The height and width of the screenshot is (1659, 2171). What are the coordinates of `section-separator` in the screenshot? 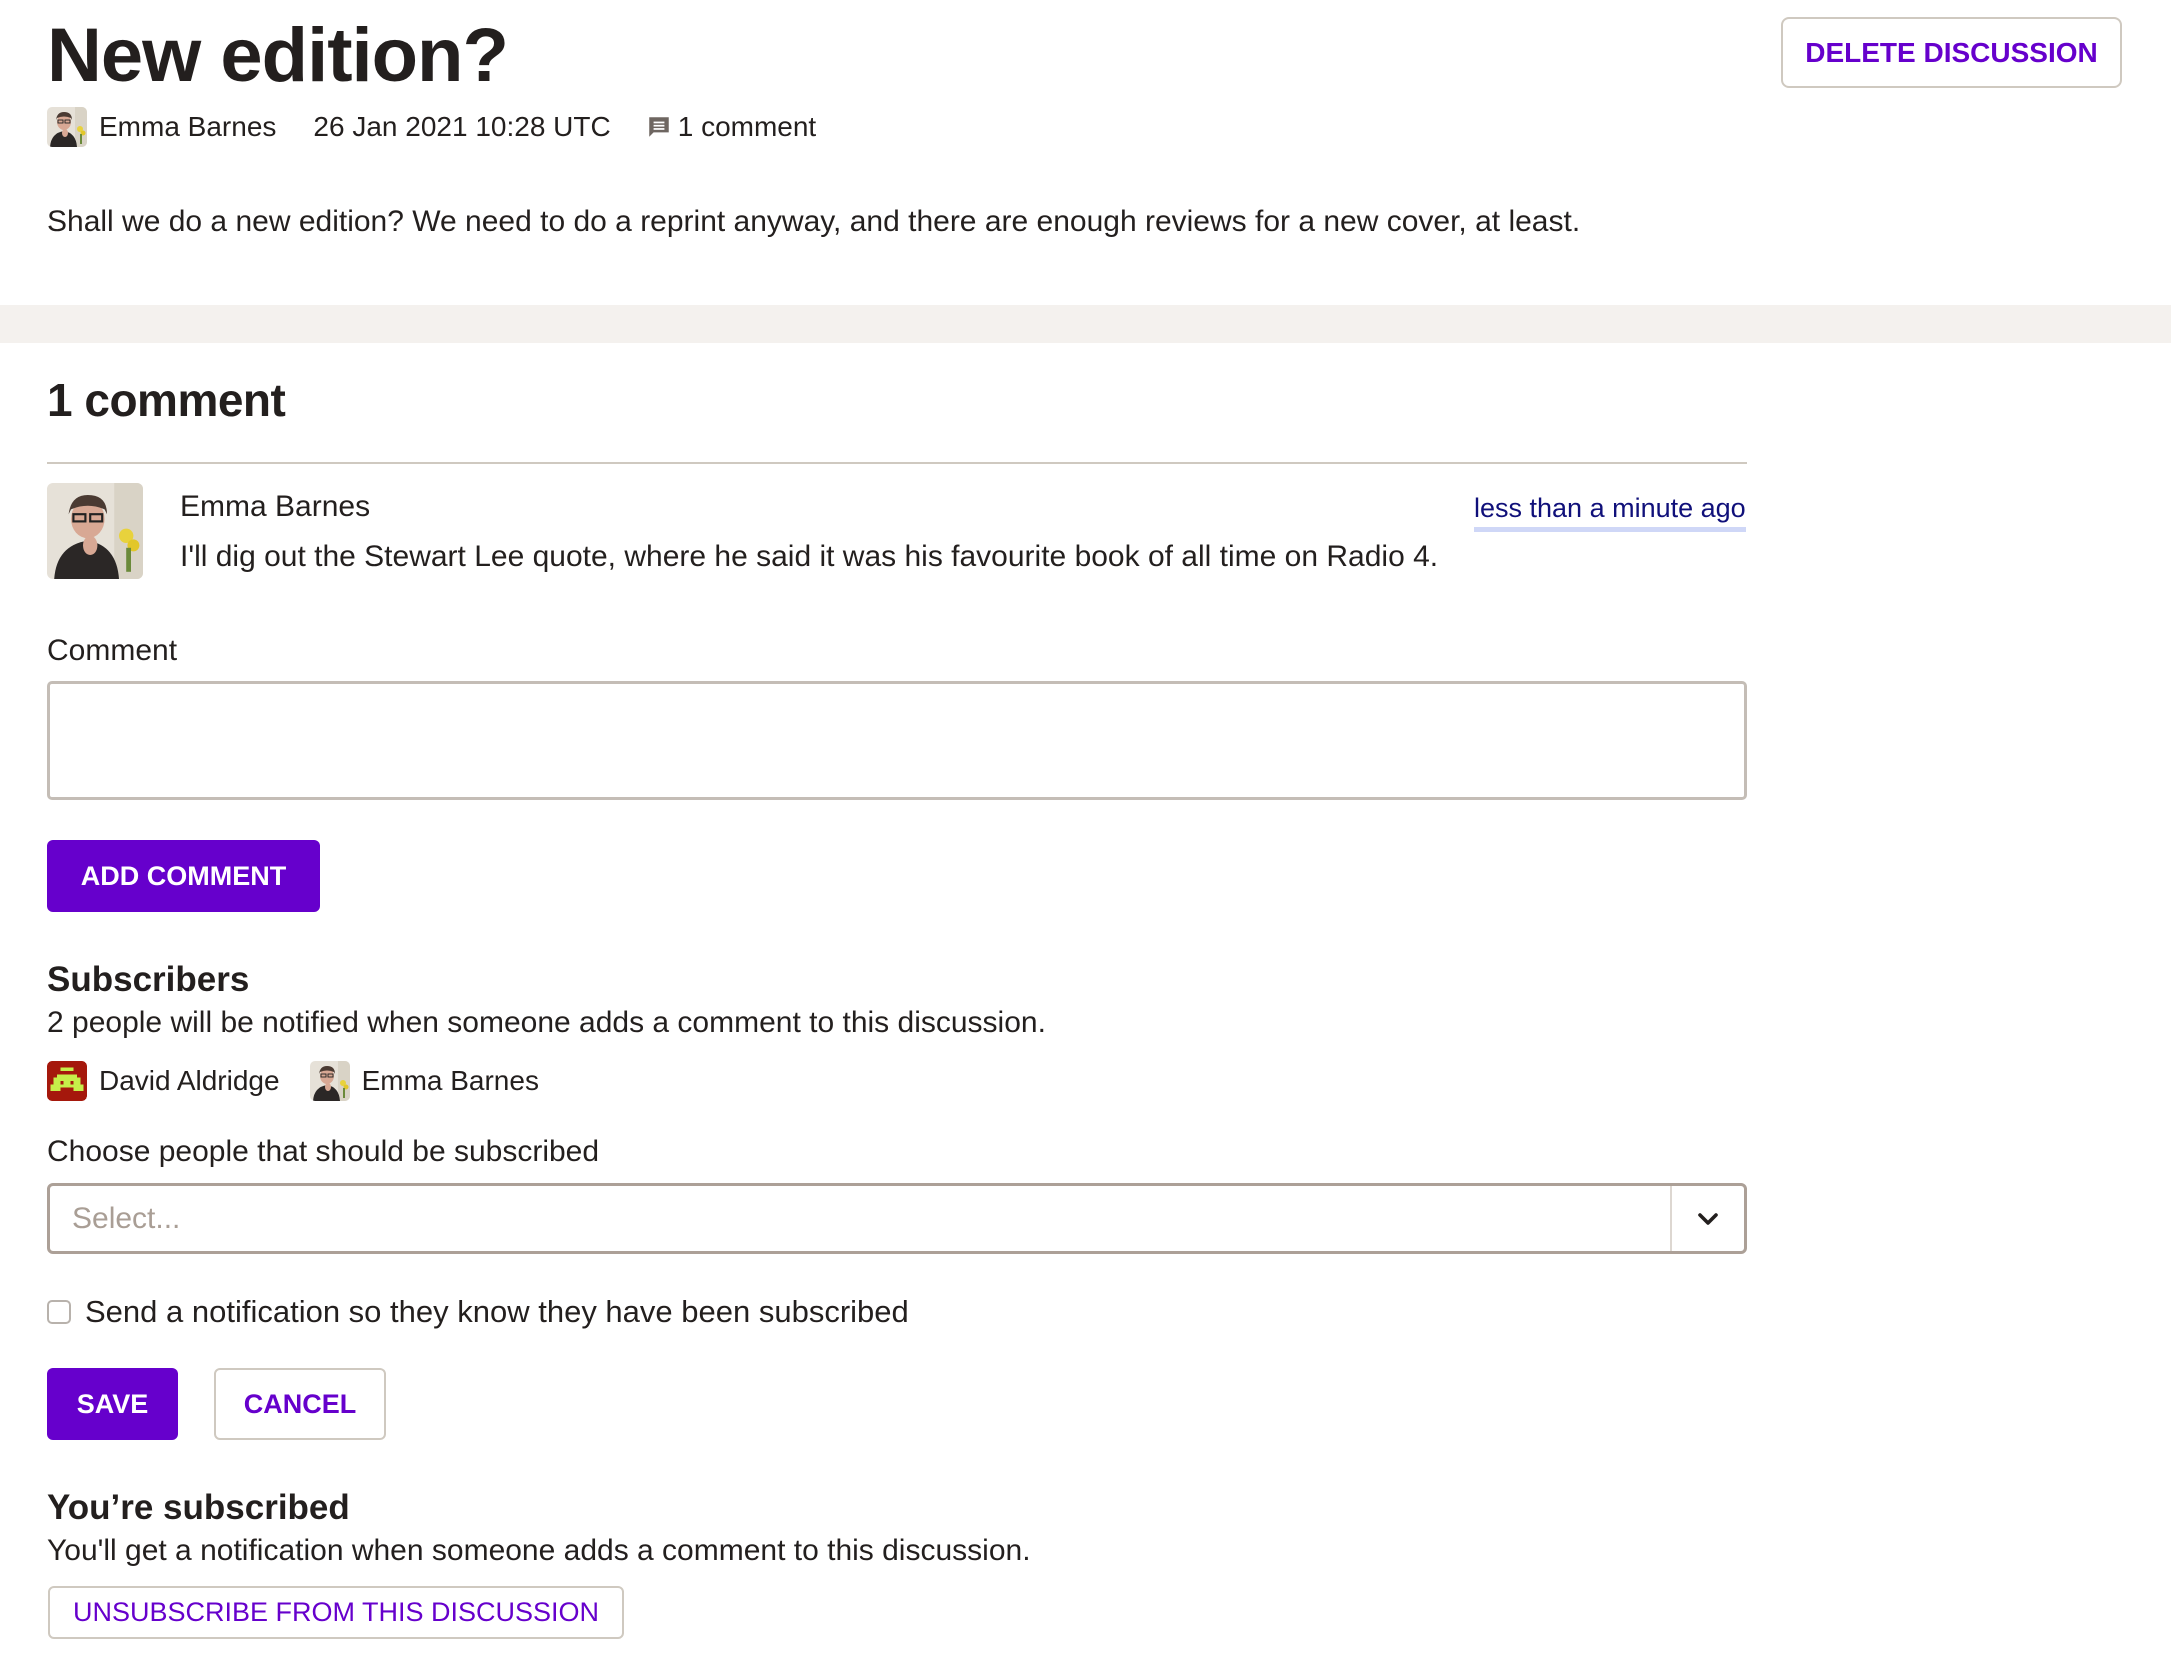 It's located at (1085, 324).